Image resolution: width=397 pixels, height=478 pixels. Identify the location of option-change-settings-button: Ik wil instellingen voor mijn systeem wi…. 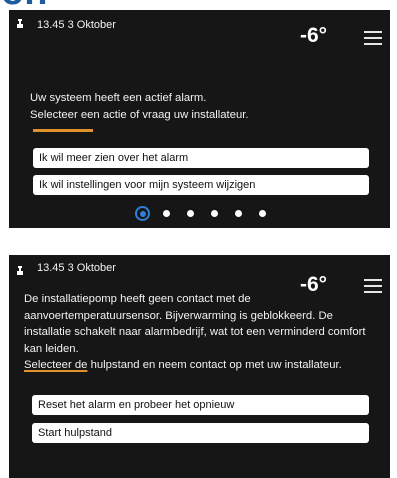
(201, 185).